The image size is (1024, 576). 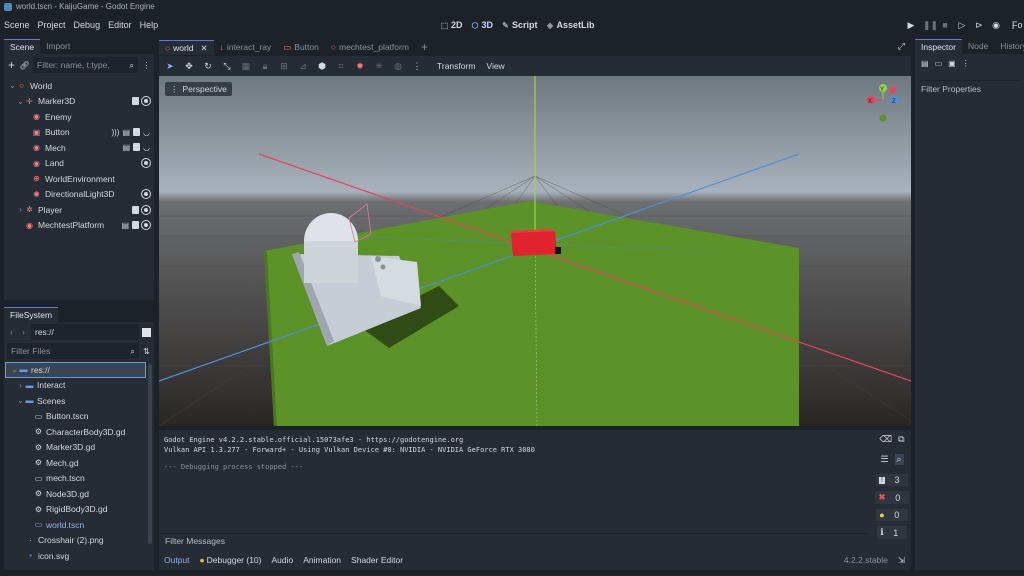 What do you see at coordinates (186, 47) in the screenshot?
I see `tab-world: ○ world ✕` at bounding box center [186, 47].